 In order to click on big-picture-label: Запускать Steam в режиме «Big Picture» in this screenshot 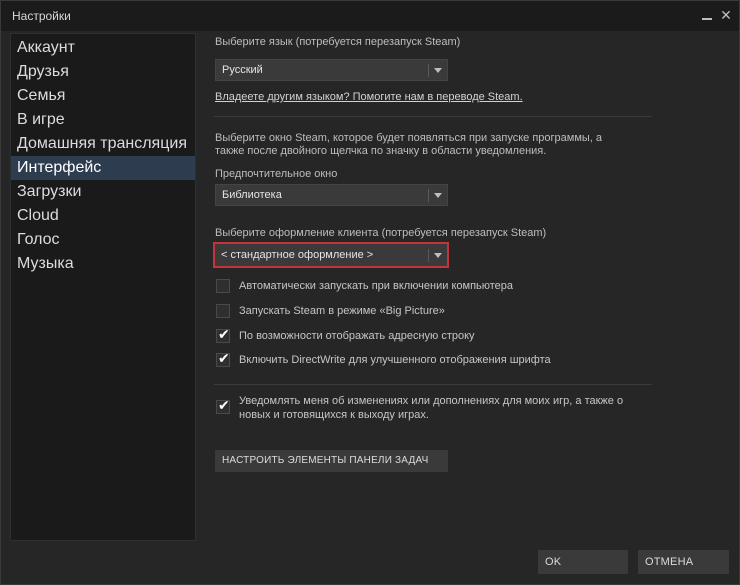, I will do `click(342, 311)`.